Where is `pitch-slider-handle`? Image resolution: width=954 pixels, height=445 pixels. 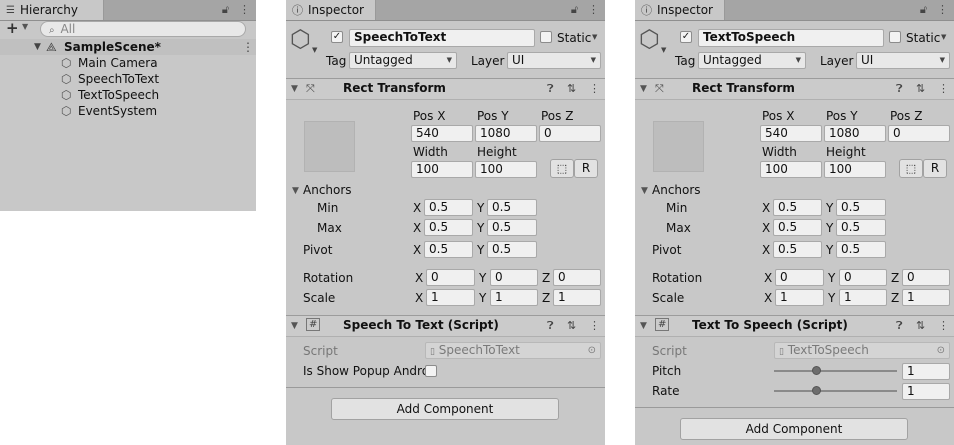 pitch-slider-handle is located at coordinates (816, 370).